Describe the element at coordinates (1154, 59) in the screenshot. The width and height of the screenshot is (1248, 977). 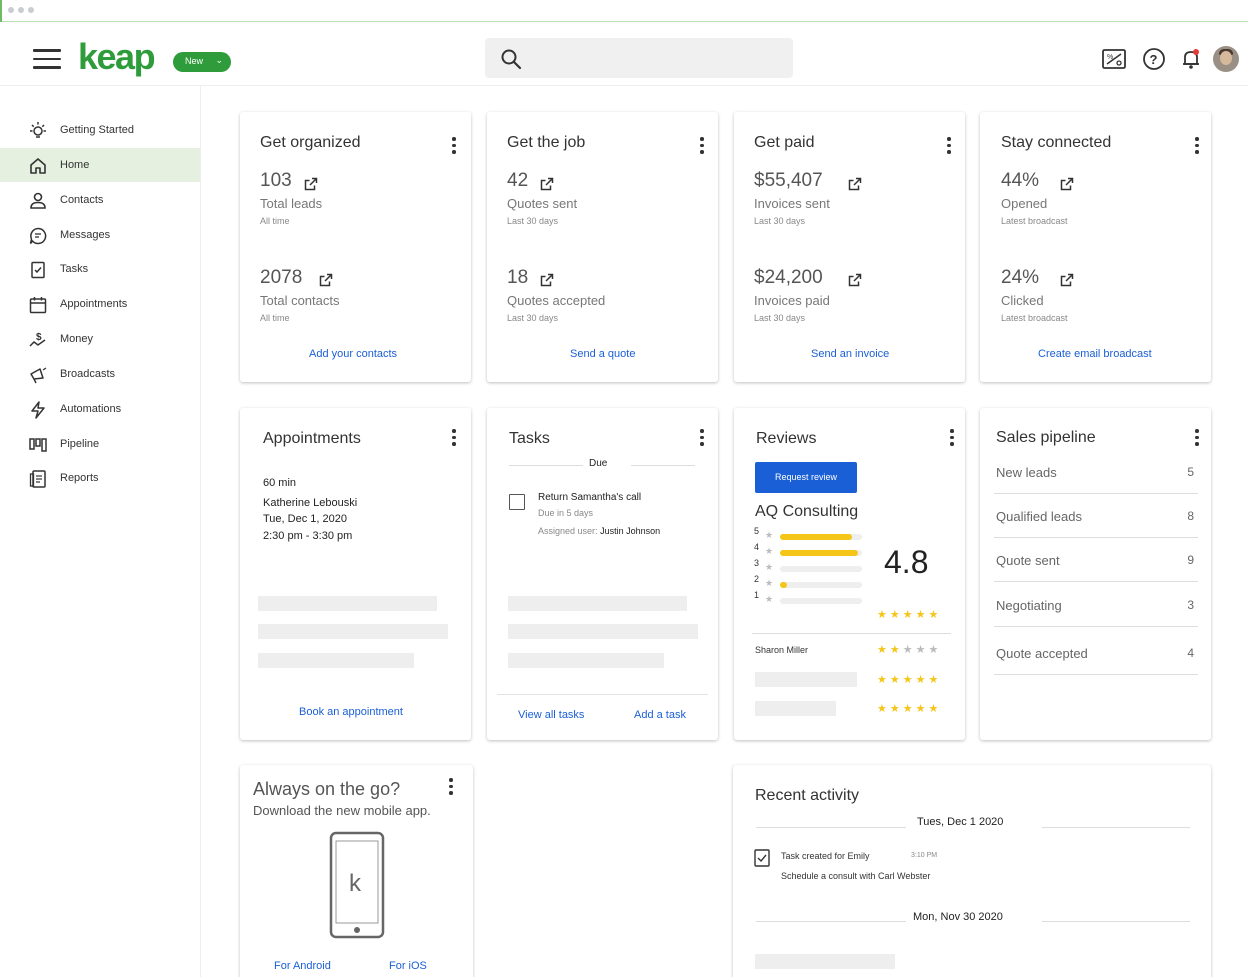
I see `help-icon: ?` at that location.